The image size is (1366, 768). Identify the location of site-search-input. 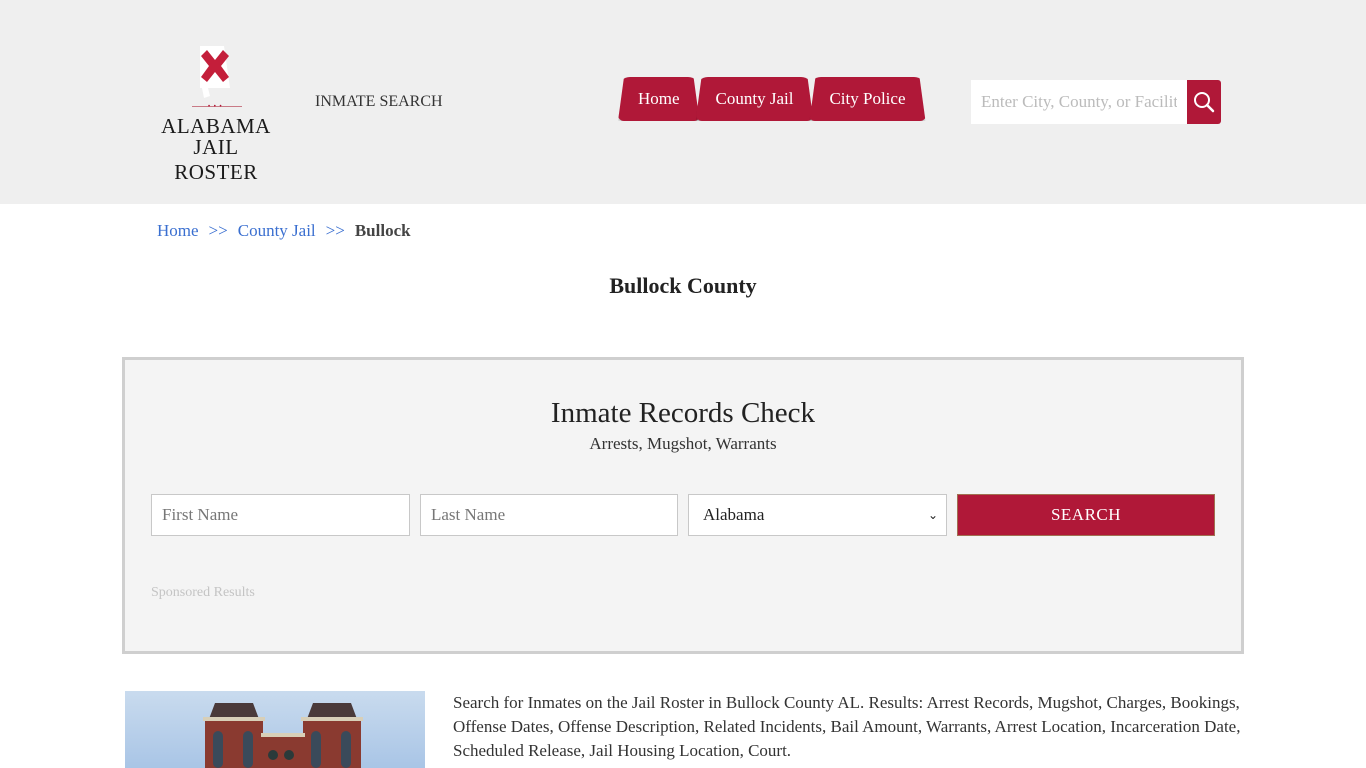
(1079, 102).